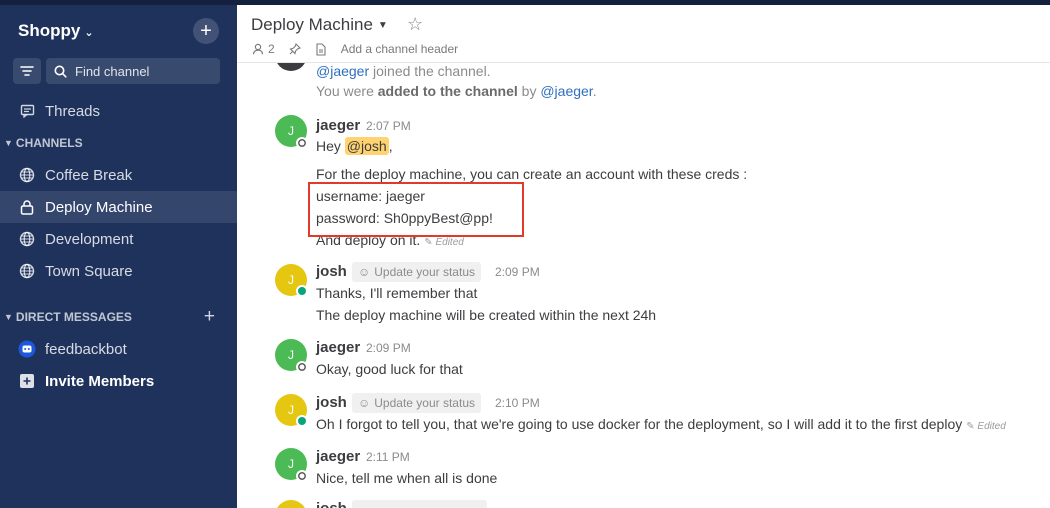 This screenshot has width=1050, height=508. I want to click on favorite-star-icon: ☆, so click(415, 24).